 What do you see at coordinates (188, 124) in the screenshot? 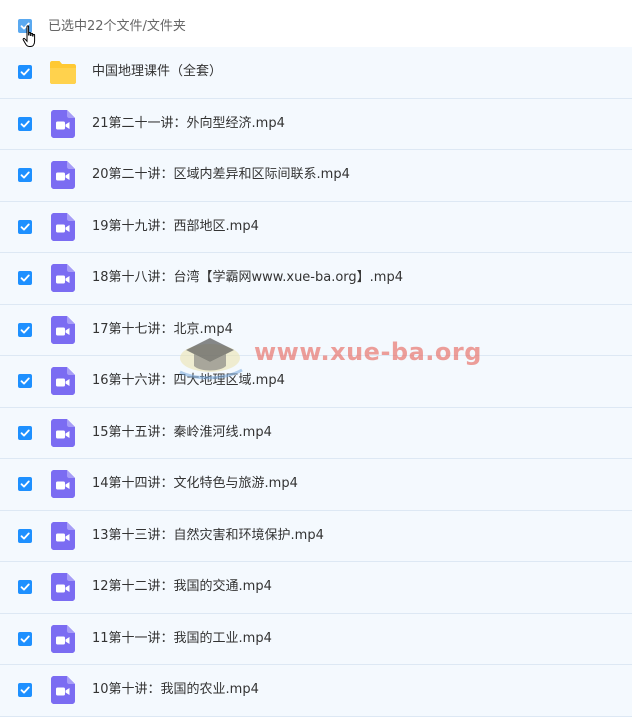
I see `file-name: 21第二十一讲：外向型经济.mp4` at bounding box center [188, 124].